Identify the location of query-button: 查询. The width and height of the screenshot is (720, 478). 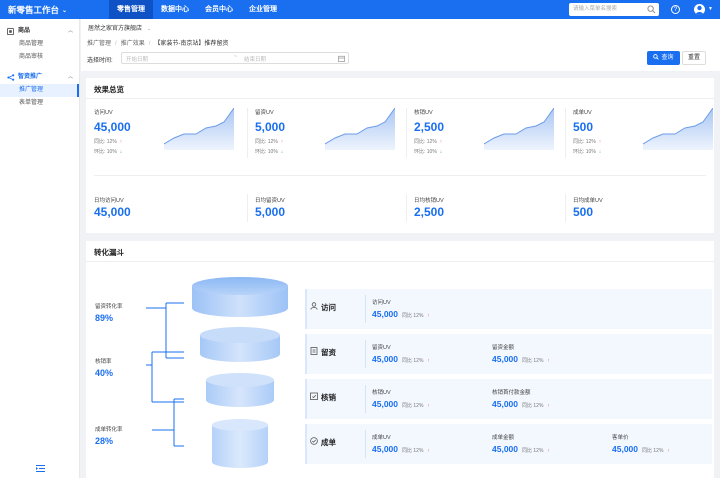
(663, 58).